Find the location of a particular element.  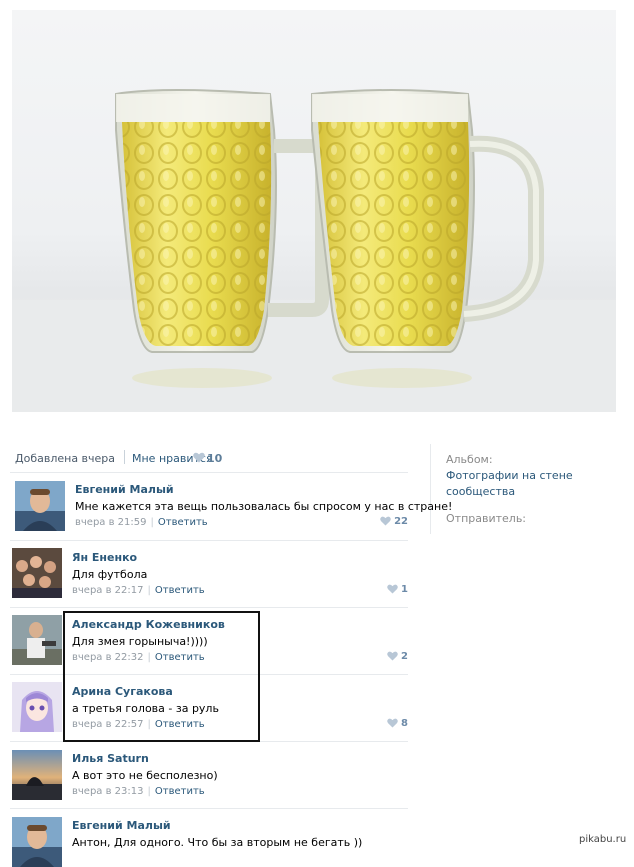

left-mug is located at coordinates (222, 221).